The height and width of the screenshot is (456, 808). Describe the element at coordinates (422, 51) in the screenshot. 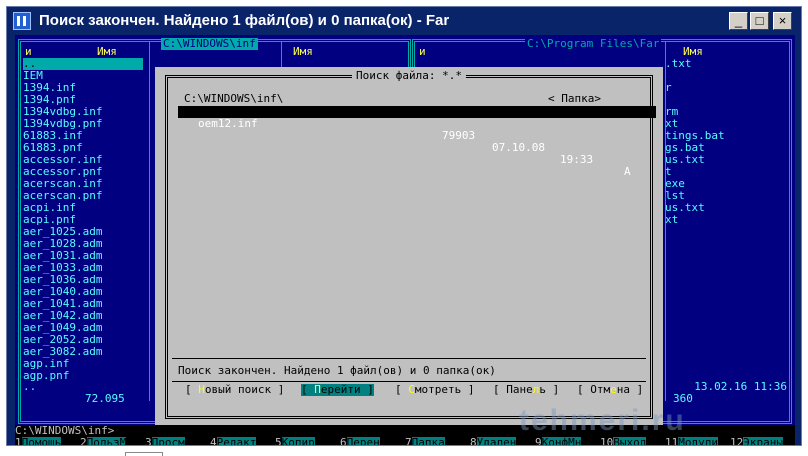

I see `right-col-attr-header: и` at that location.